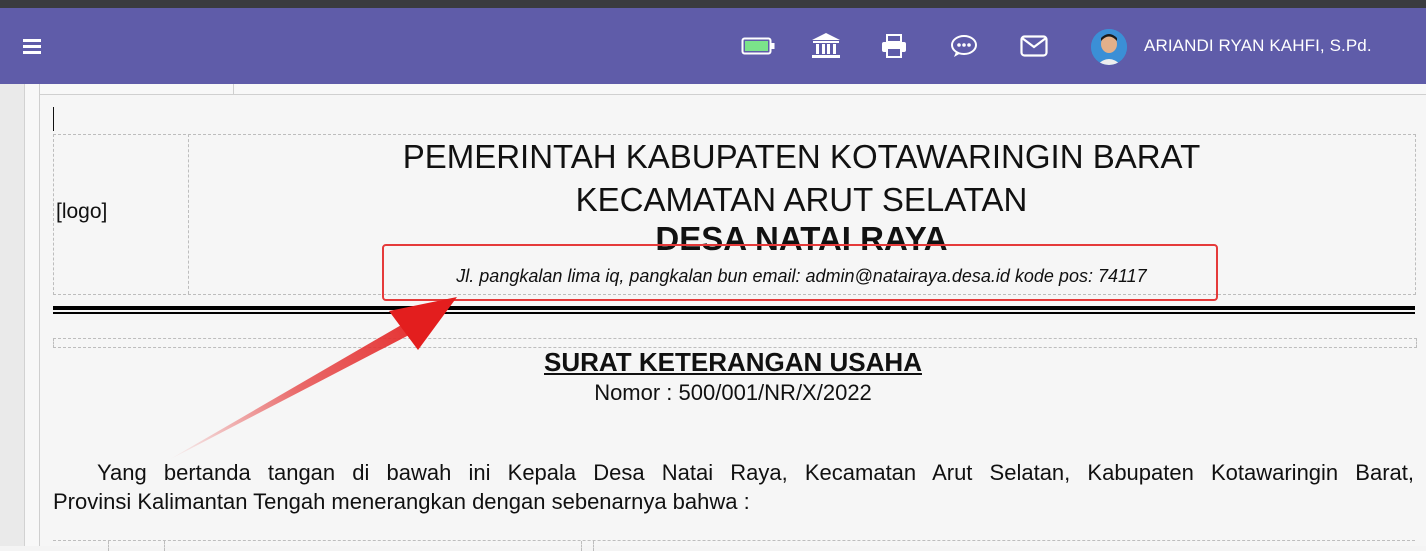 This screenshot has width=1426, height=551. Describe the element at coordinates (733, 89) in the screenshot. I see `editor-toolbar-edge` at that location.